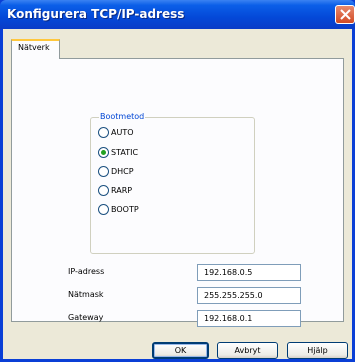  What do you see at coordinates (158, 192) in the screenshot?
I see `radio-rarp: RARP` at bounding box center [158, 192].